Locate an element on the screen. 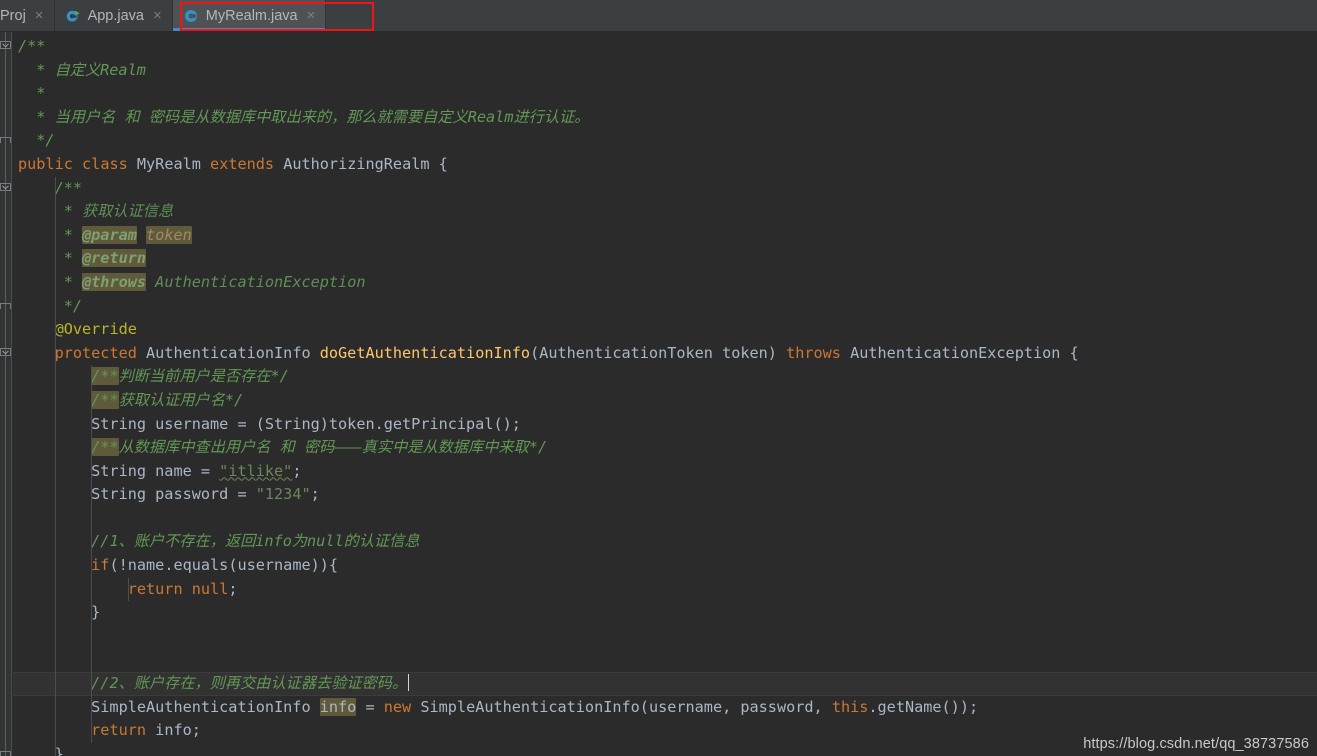 Image resolution: width=1317 pixels, height=756 pixels. code-token: 当用户名 和 密码是从数据库中取出来的，那么就需要自定义Realm进行认证。 is located at coordinates (322, 116).